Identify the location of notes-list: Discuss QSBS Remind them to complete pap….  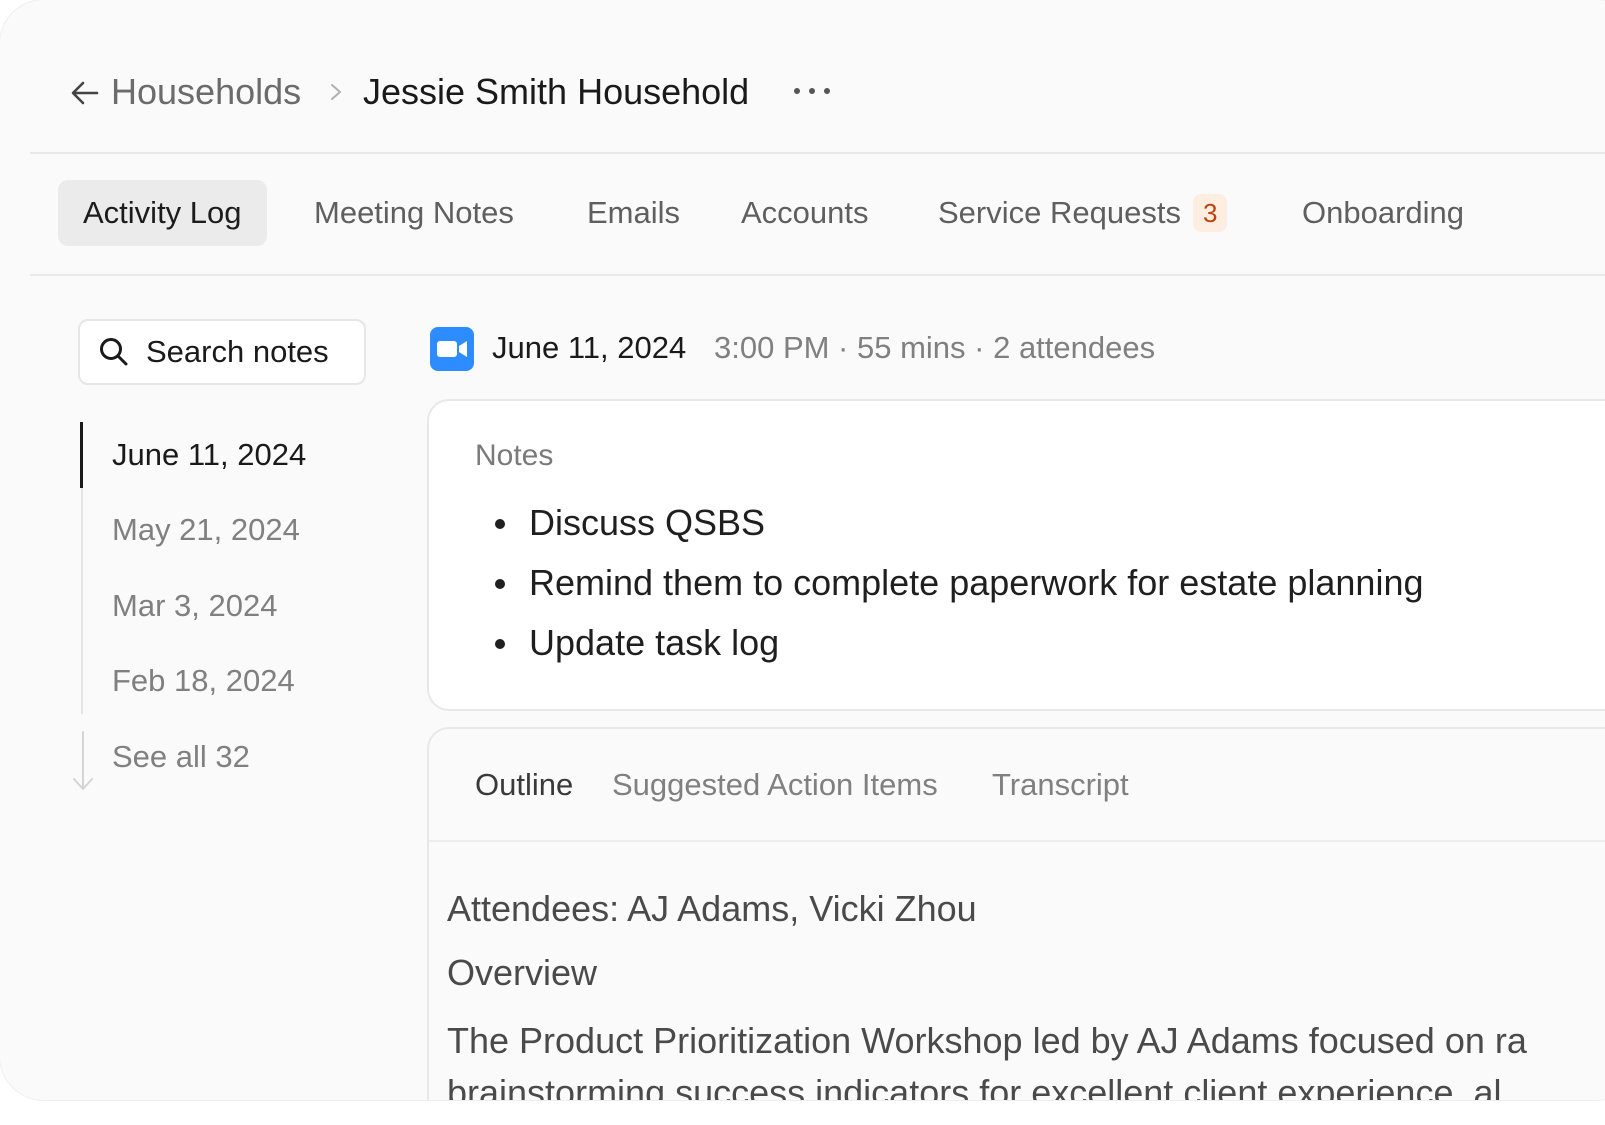
(952, 591).